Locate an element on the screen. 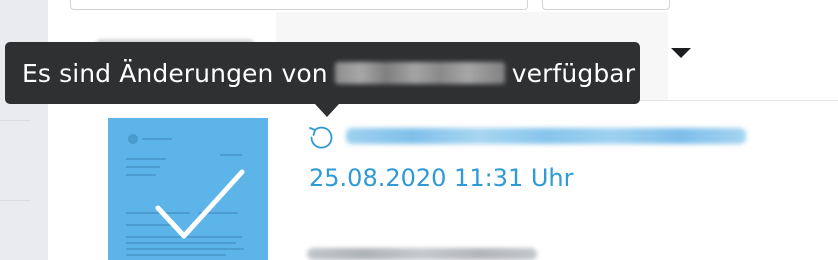 Image resolution: width=838 pixels, height=260 pixels. top-input-field is located at coordinates (299, 5).